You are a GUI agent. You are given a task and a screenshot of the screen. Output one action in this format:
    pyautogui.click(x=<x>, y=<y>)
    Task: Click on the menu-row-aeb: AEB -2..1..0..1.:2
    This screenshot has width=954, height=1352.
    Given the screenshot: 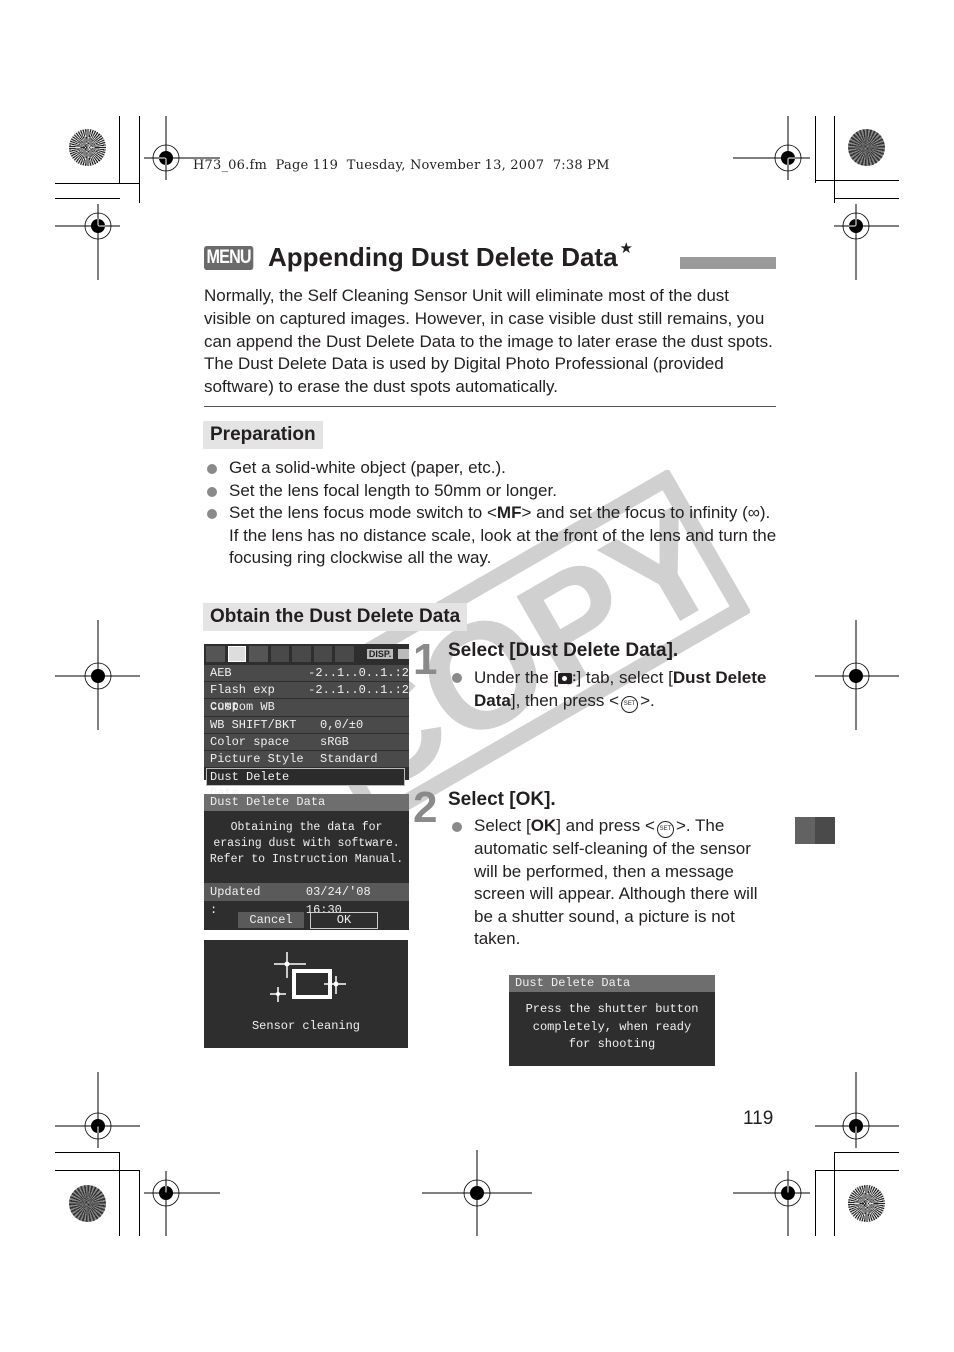 What is the action you would take?
    pyautogui.click(x=306, y=673)
    